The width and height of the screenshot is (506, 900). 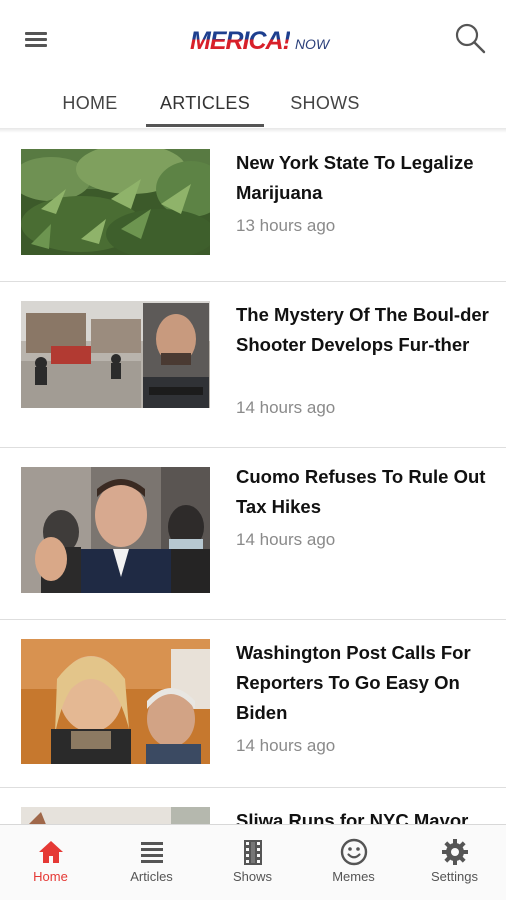 I want to click on top-tab-bar: HOME ARTICLES SHOWS, so click(x=253, y=103).